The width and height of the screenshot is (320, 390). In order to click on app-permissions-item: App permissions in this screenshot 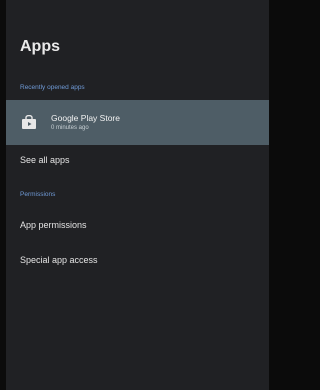, I will do `click(137, 229)`.